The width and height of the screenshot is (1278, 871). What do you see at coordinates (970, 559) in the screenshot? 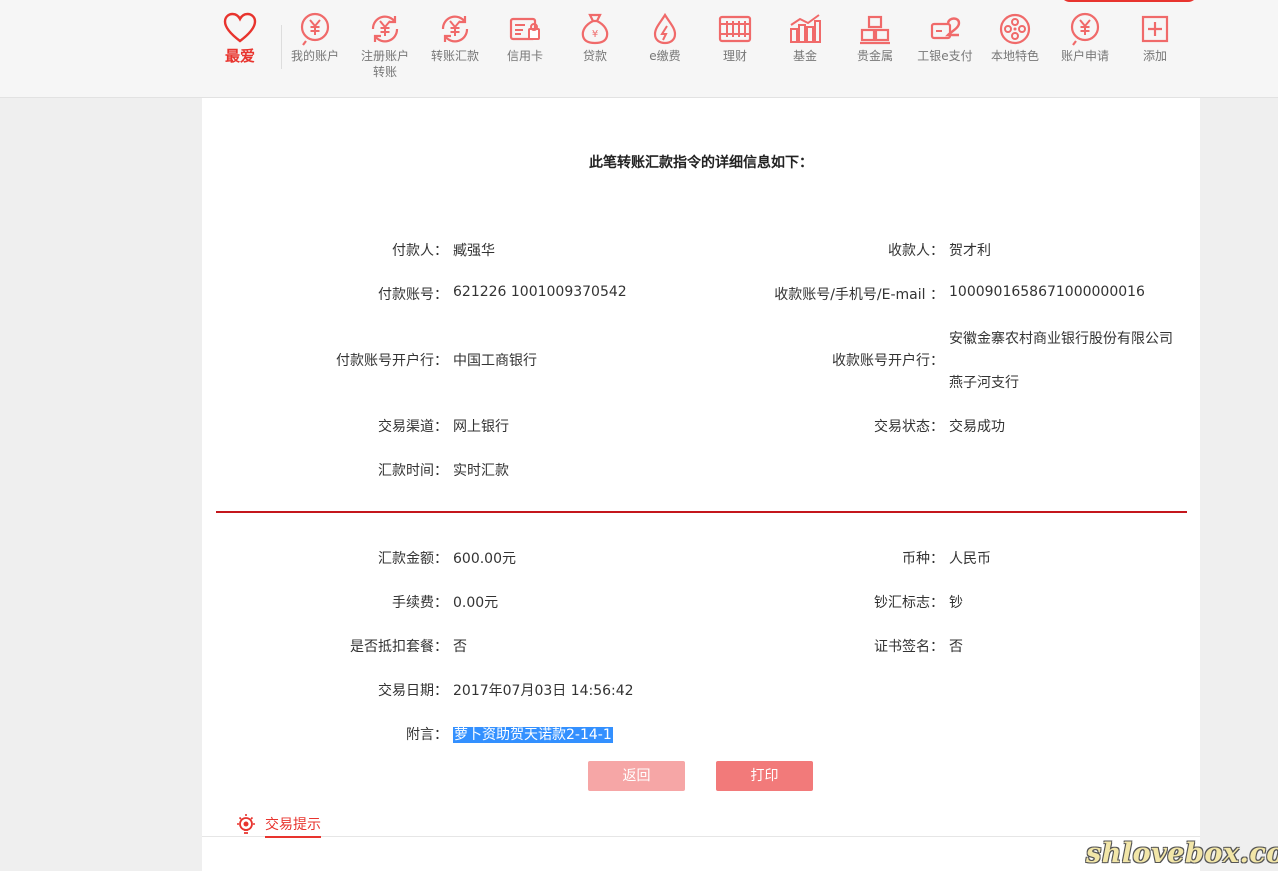
I see `currency-value: 人民币` at bounding box center [970, 559].